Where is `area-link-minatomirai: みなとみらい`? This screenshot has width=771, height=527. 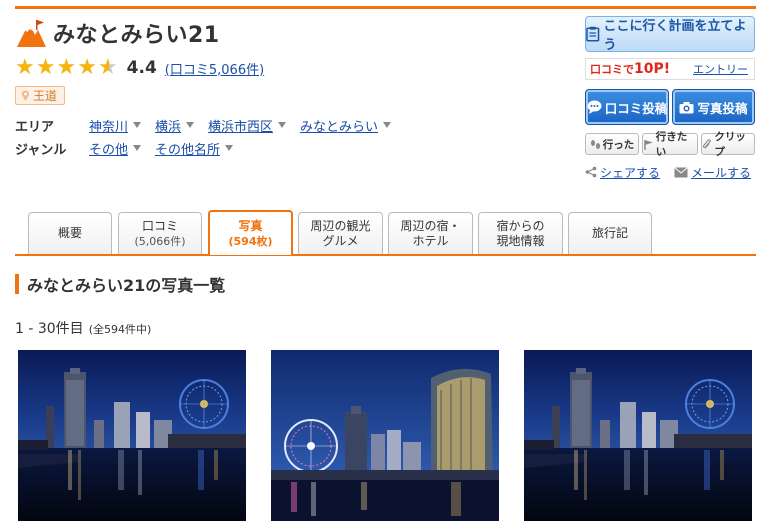
area-link-minatomirai: みなとみらい is located at coordinates (346, 125).